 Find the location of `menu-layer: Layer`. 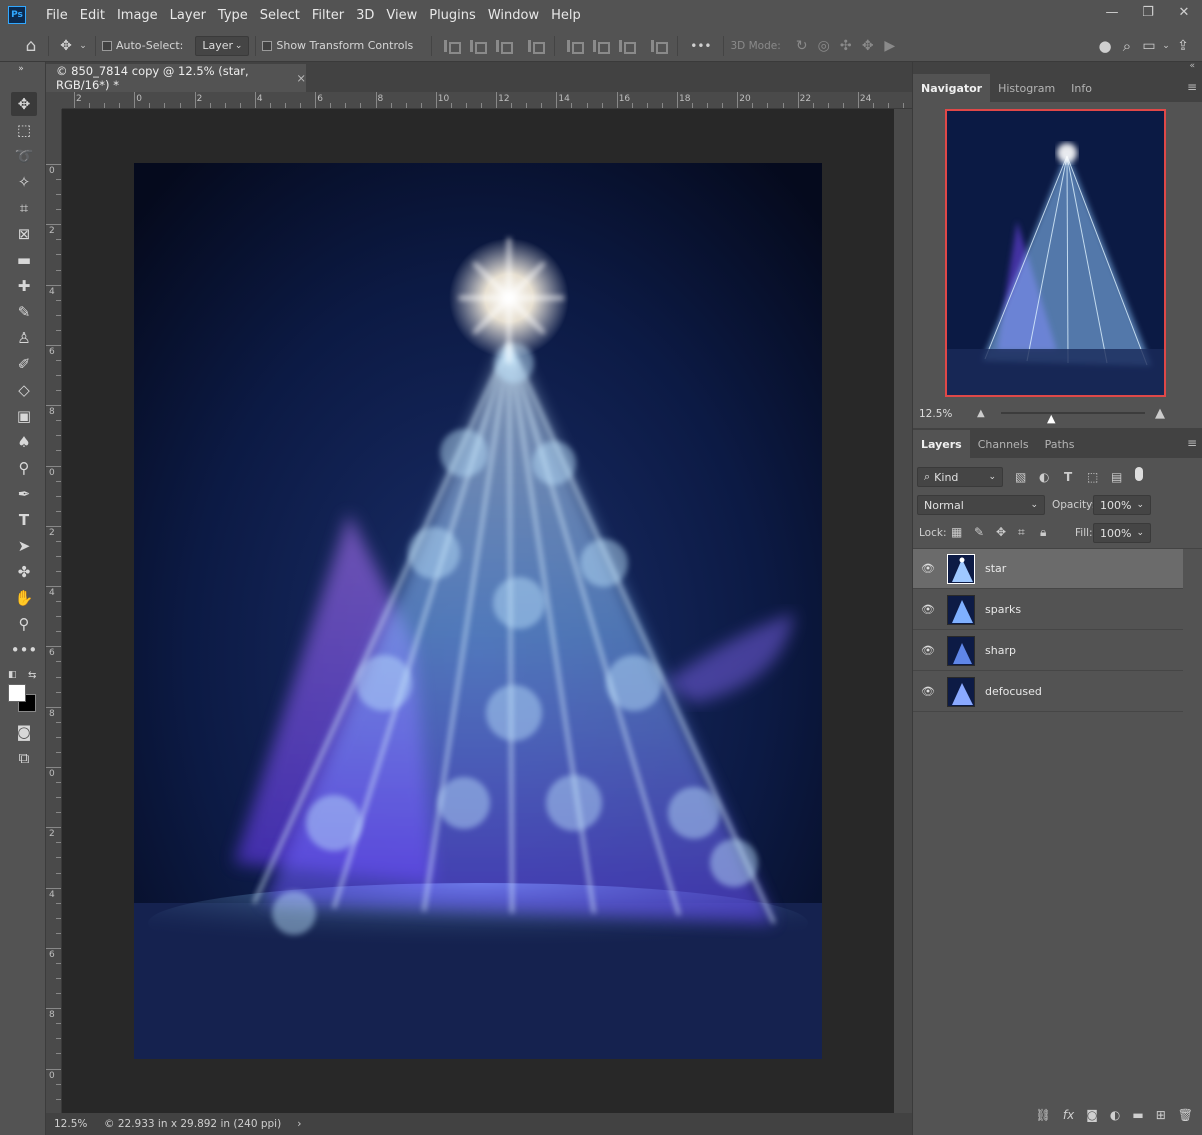

menu-layer: Layer is located at coordinates (188, 15).